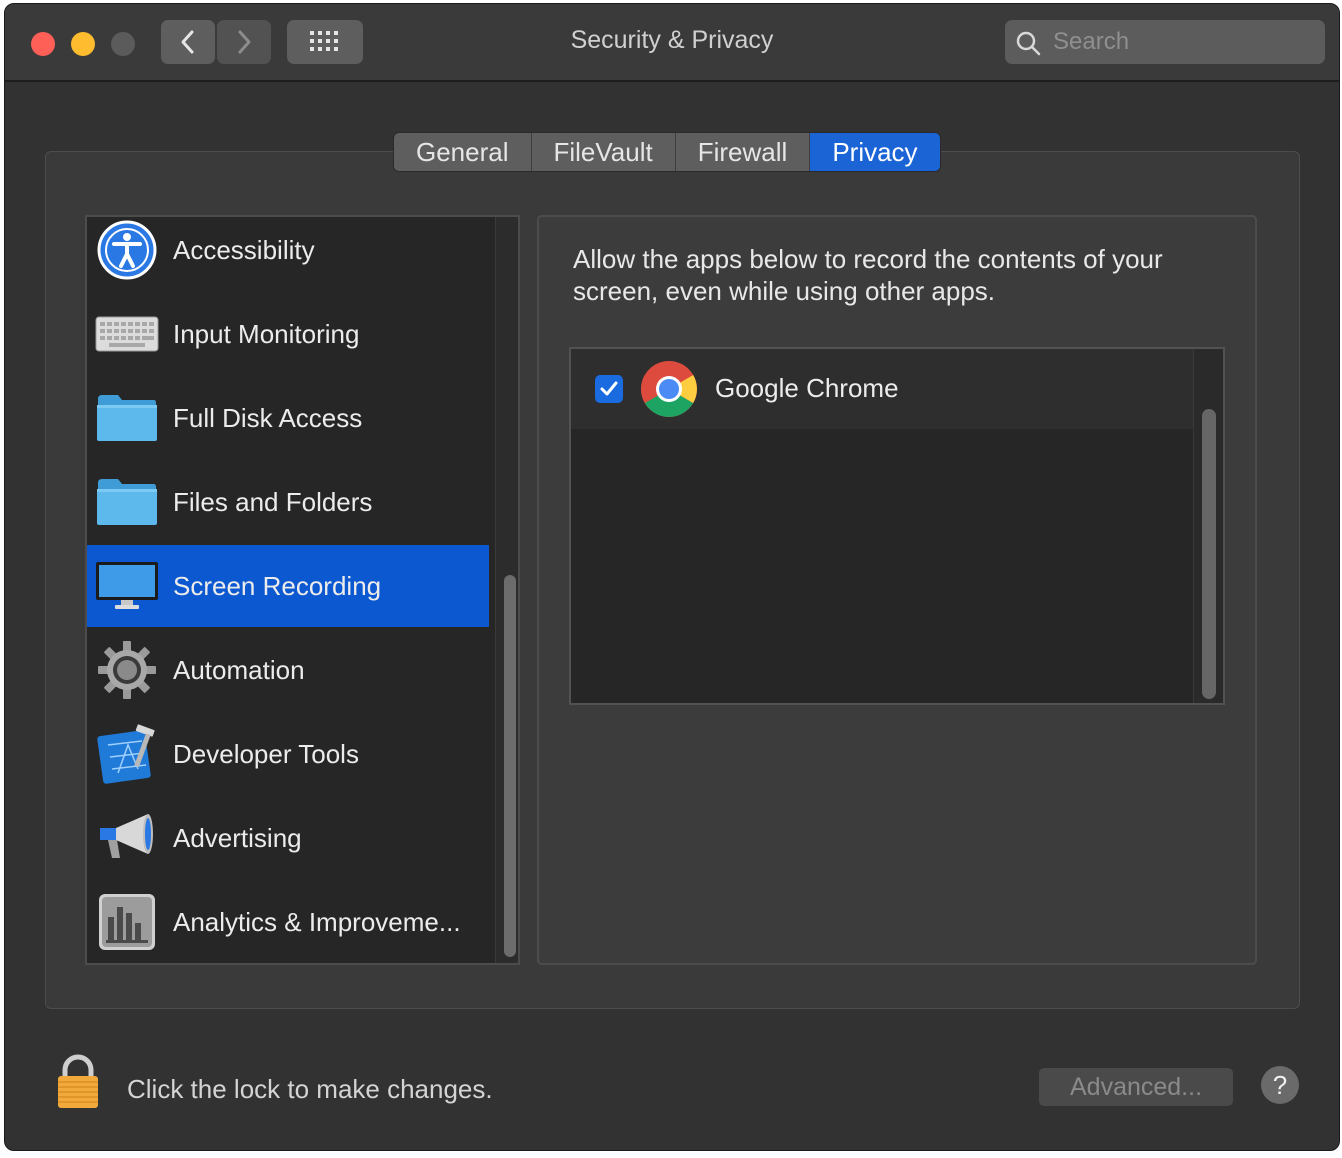 Image resolution: width=1342 pixels, height=1158 pixels. Describe the element at coordinates (266, 753) in the screenshot. I see `sidebar-item-label: Developer Tools` at that location.